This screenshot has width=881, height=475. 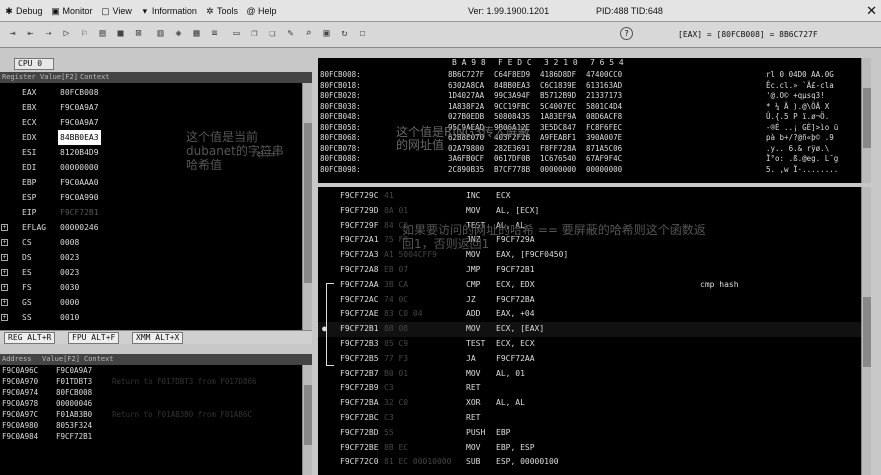 I want to click on tab-fpu: FPU ALT+F, so click(x=94, y=338).